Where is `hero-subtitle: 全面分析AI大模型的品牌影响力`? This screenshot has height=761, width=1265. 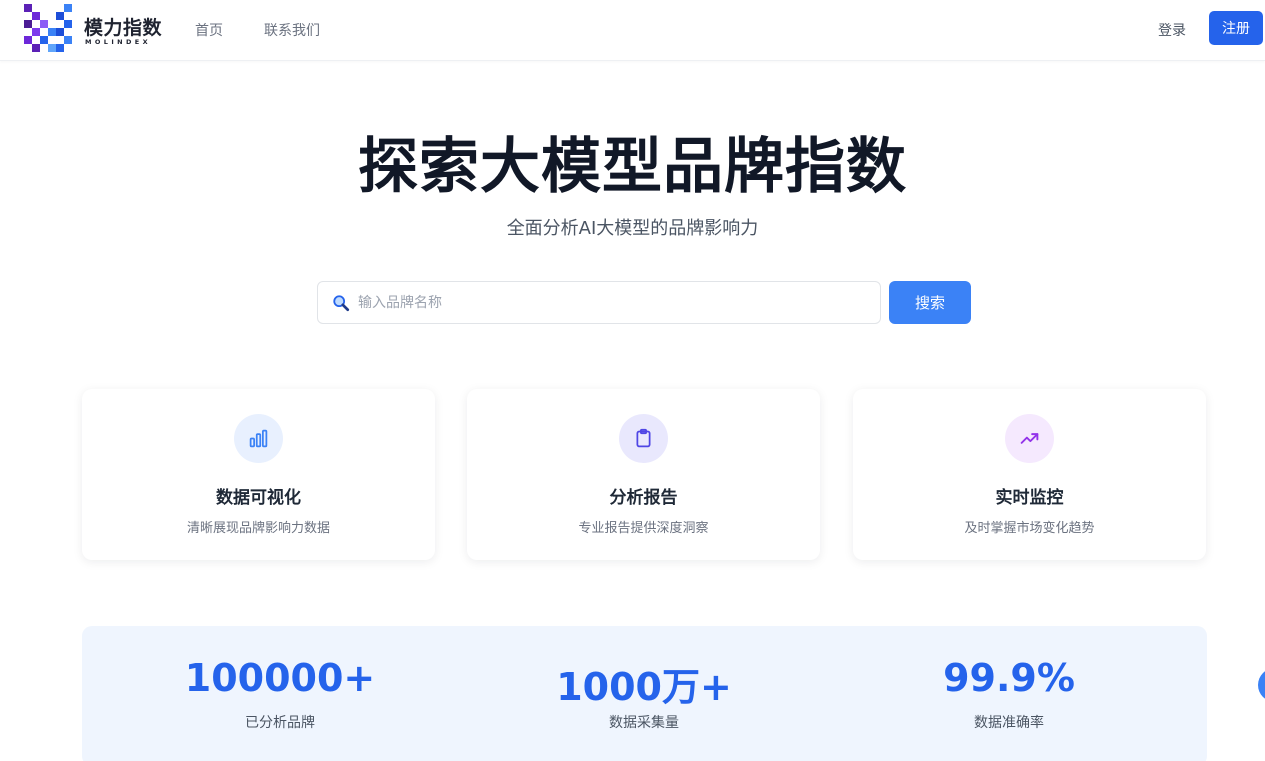
hero-subtitle: 全面分析AI大模型的品牌影响力 is located at coordinates (632, 228).